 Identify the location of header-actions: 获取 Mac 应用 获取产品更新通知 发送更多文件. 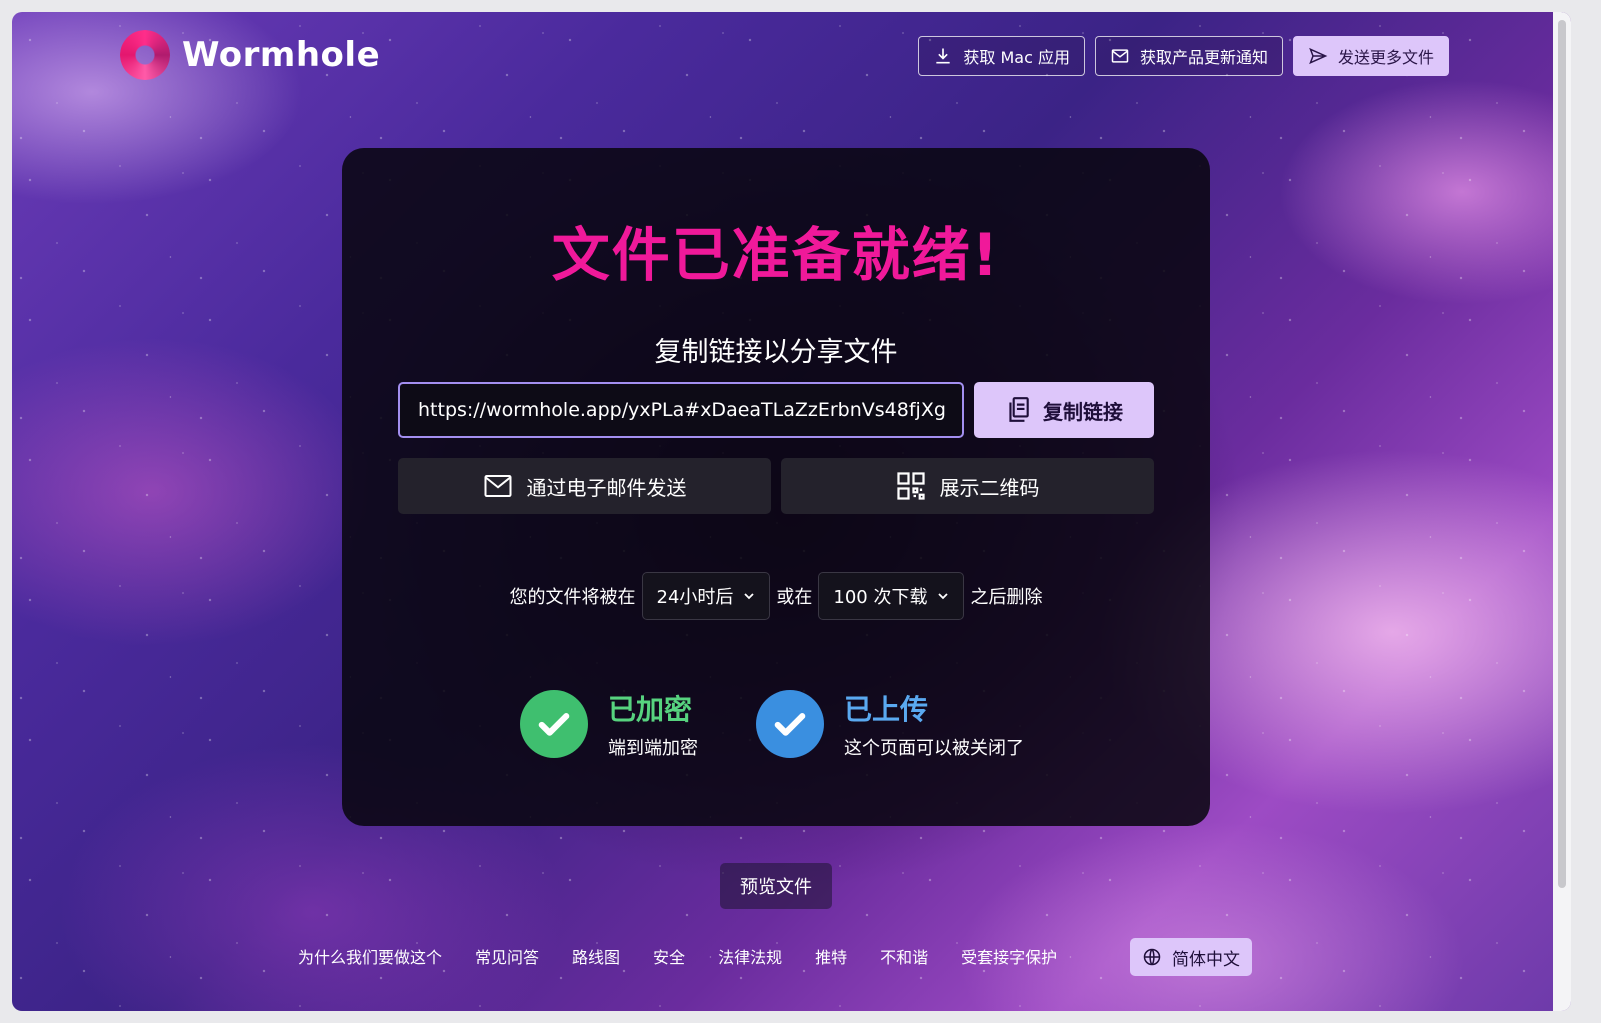
(1183, 56).